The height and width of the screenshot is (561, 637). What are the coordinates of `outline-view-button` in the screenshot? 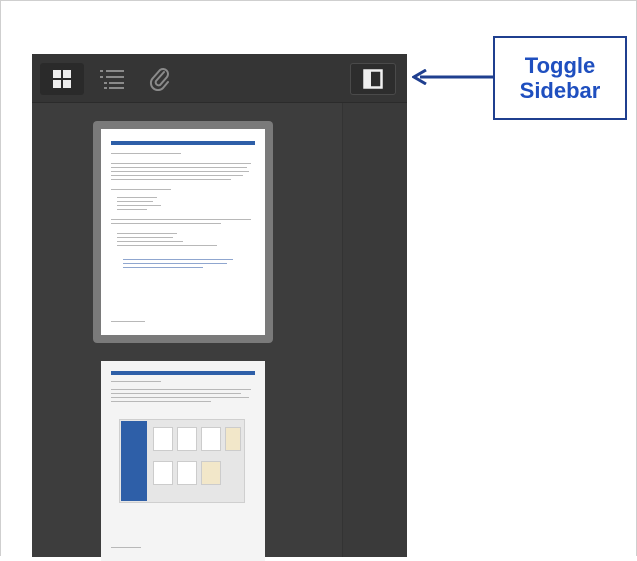 It's located at (112, 79).